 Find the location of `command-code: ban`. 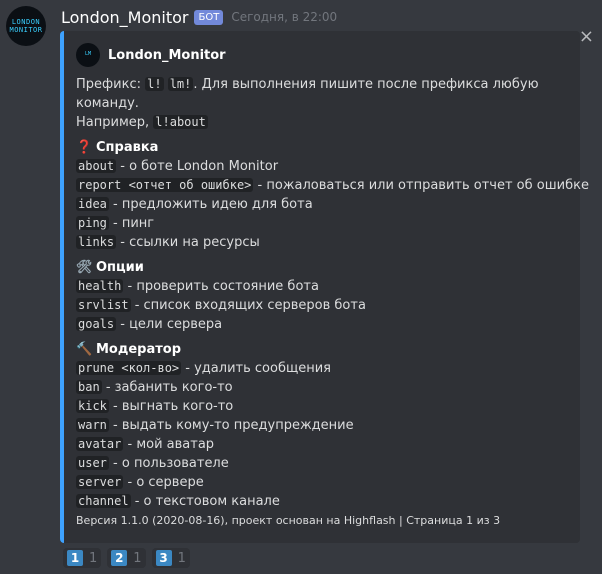

command-code: ban is located at coordinates (89, 387).